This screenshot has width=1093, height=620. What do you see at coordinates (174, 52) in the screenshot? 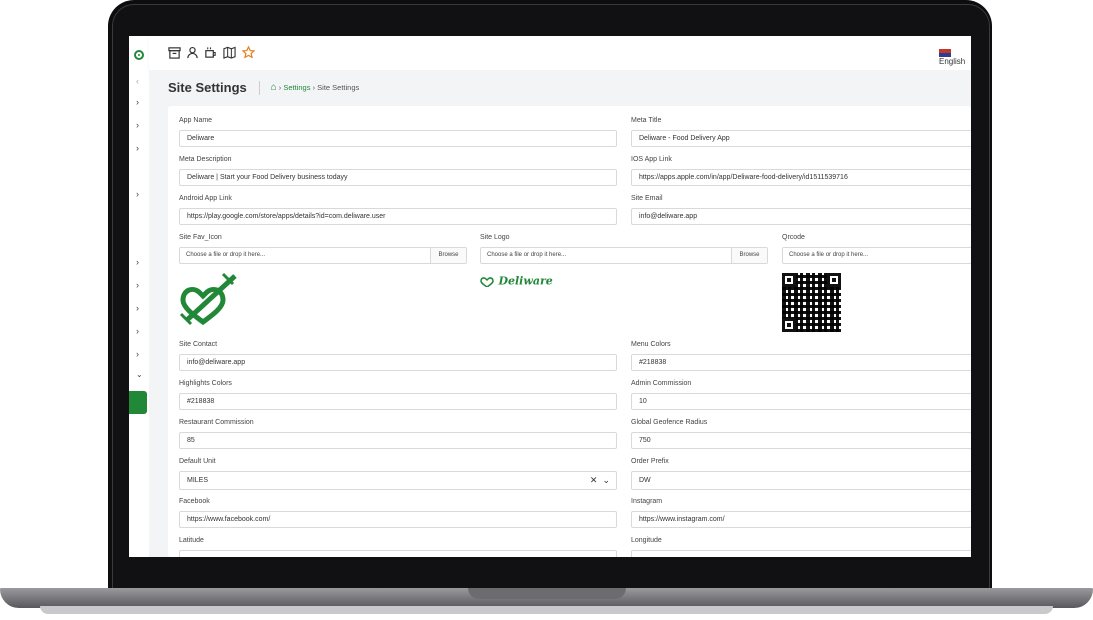
I see `archive-icon` at bounding box center [174, 52].